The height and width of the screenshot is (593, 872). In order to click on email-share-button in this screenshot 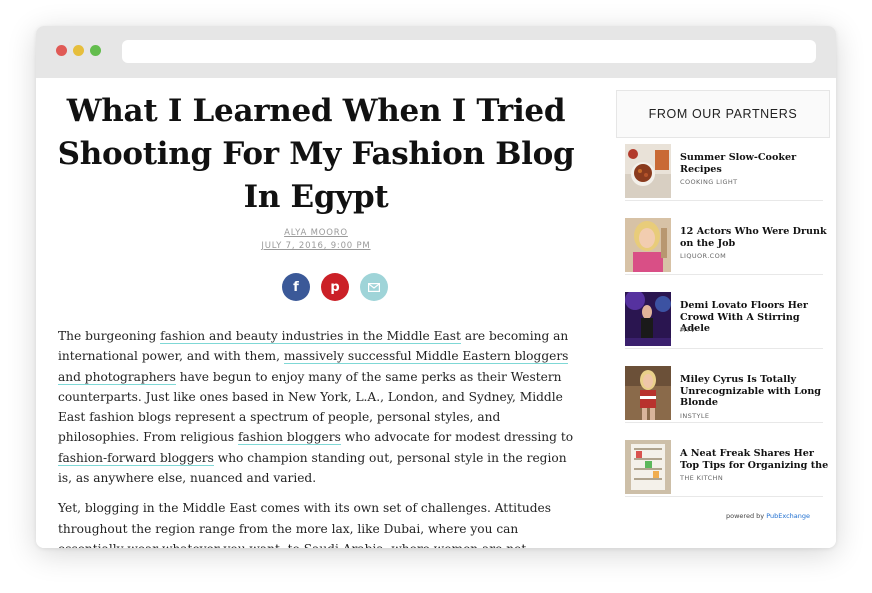, I will do `click(374, 287)`.